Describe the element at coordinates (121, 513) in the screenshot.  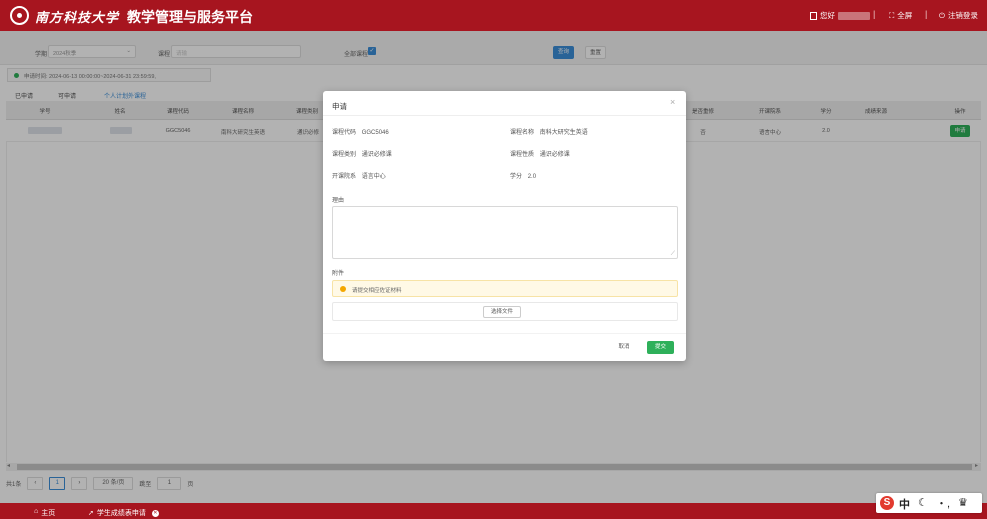
I see `current-tab-label: 学生成绩表申请` at that location.